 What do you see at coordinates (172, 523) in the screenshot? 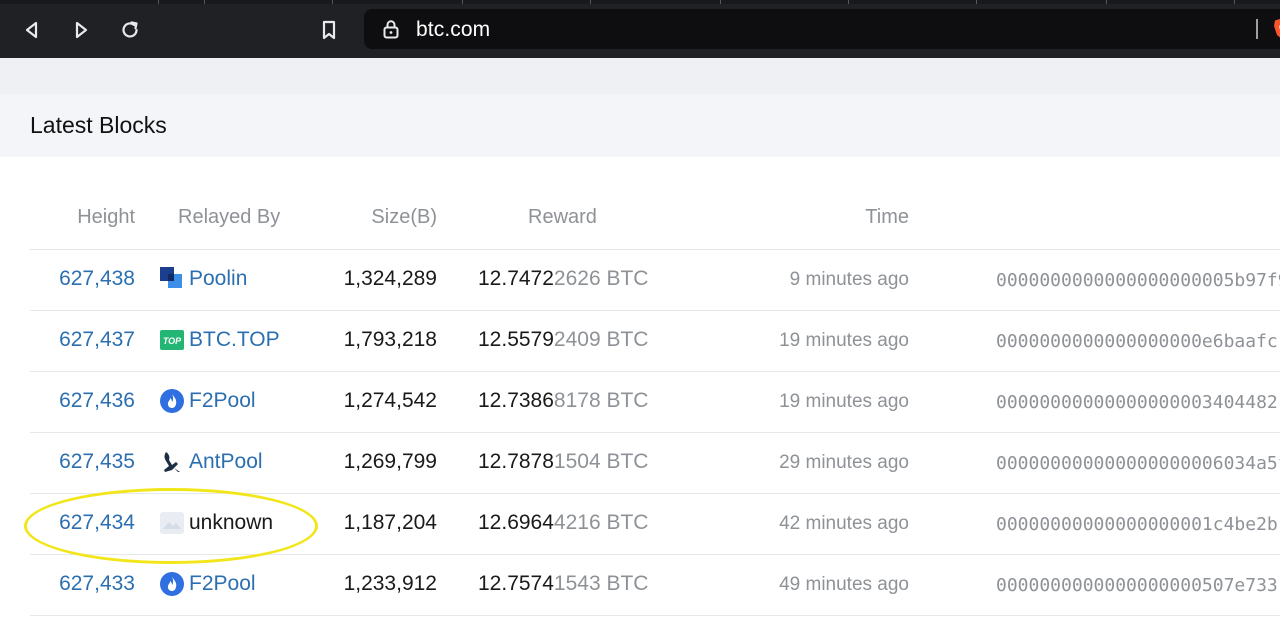
I see `unknown-pool-icon` at bounding box center [172, 523].